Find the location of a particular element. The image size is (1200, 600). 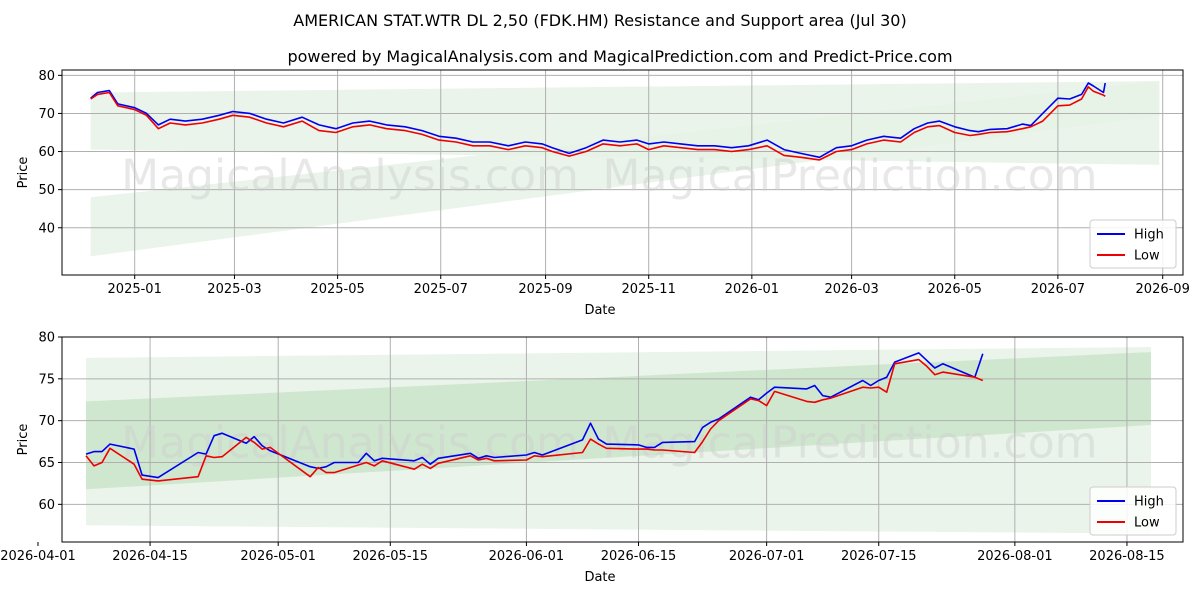

x-tick-label: 2026-05-01 is located at coordinates (278, 556).